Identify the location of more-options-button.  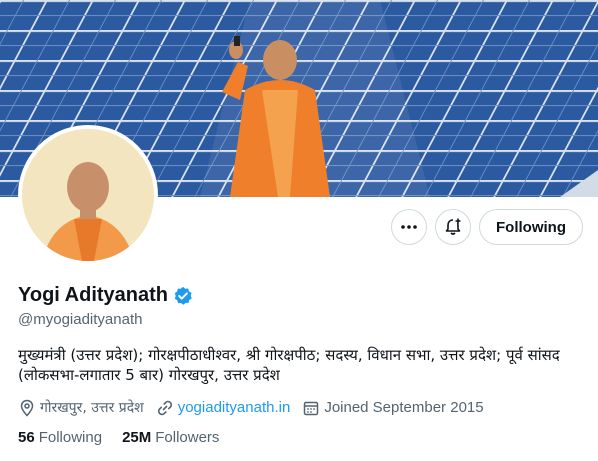
(409, 227).